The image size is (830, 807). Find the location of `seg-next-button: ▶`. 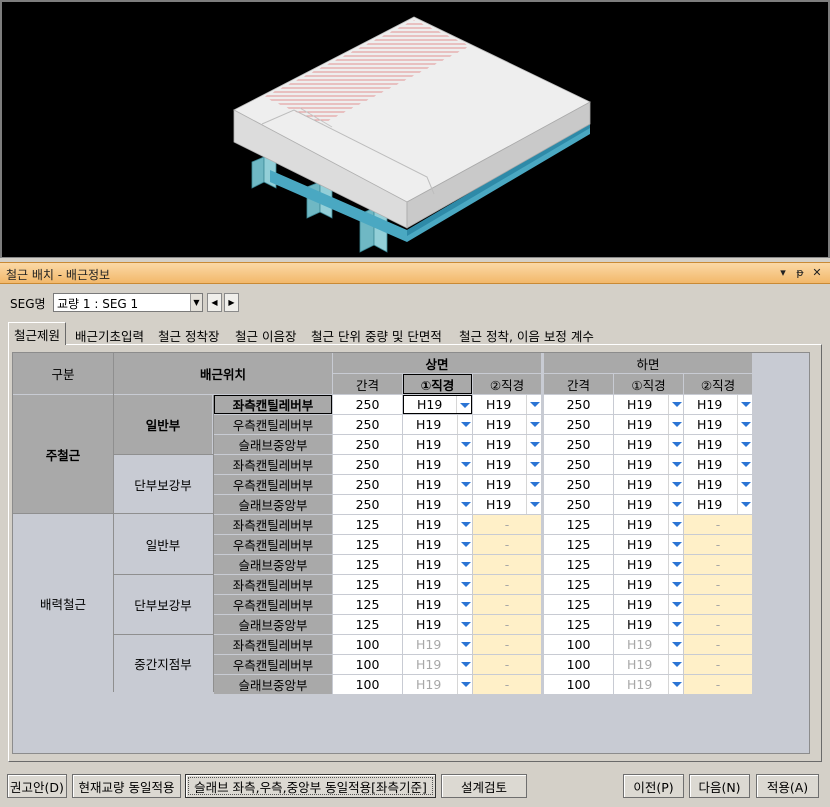

seg-next-button: ▶ is located at coordinates (231, 302).